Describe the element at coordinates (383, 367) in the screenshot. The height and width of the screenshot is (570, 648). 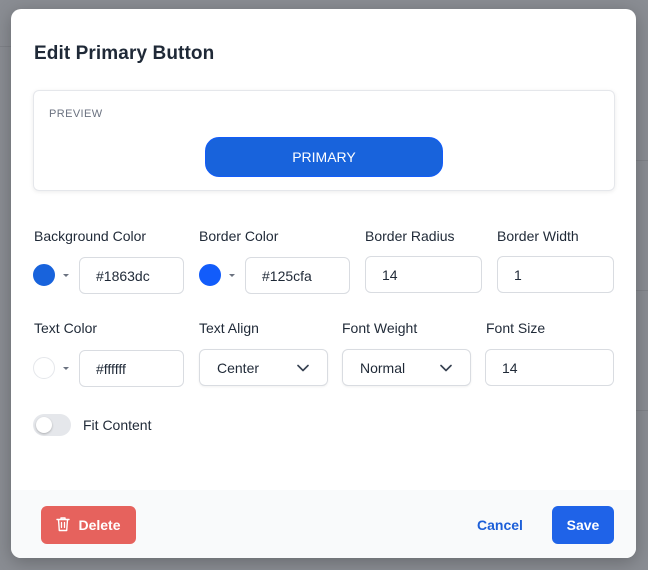
I see `font-weight-value: Normal` at that location.